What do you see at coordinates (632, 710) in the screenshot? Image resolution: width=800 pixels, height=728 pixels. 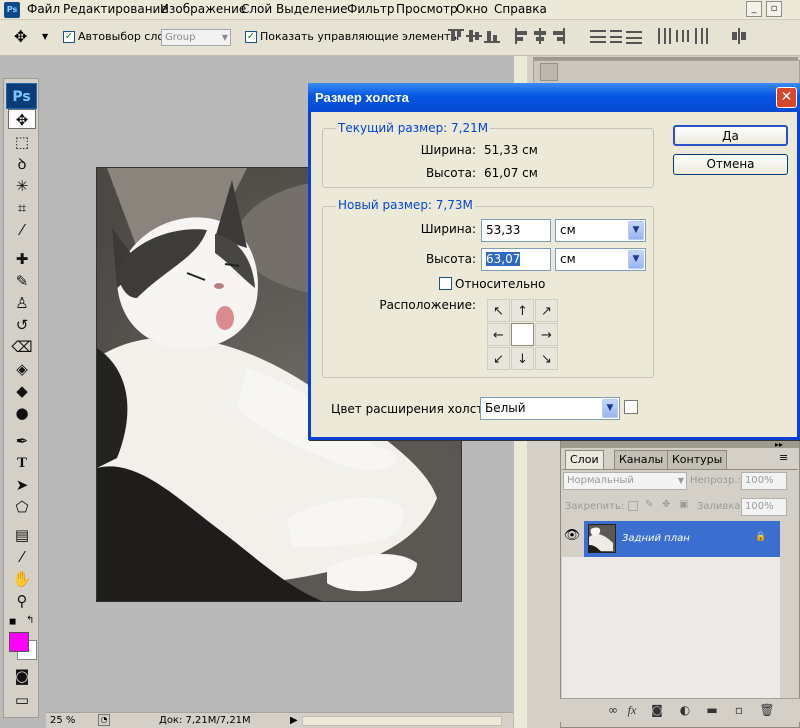 I see `fx-icon: fx` at bounding box center [632, 710].